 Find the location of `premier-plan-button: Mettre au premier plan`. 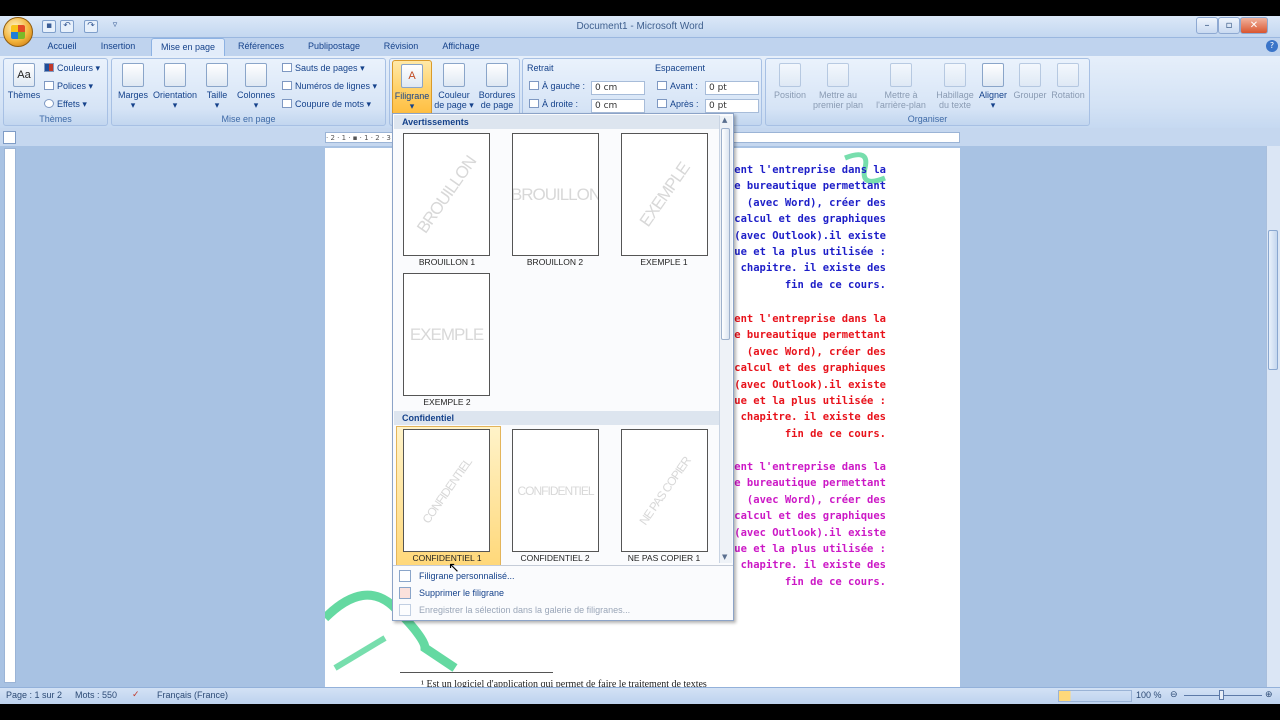

premier-plan-button: Mettre au premier plan is located at coordinates (838, 86).